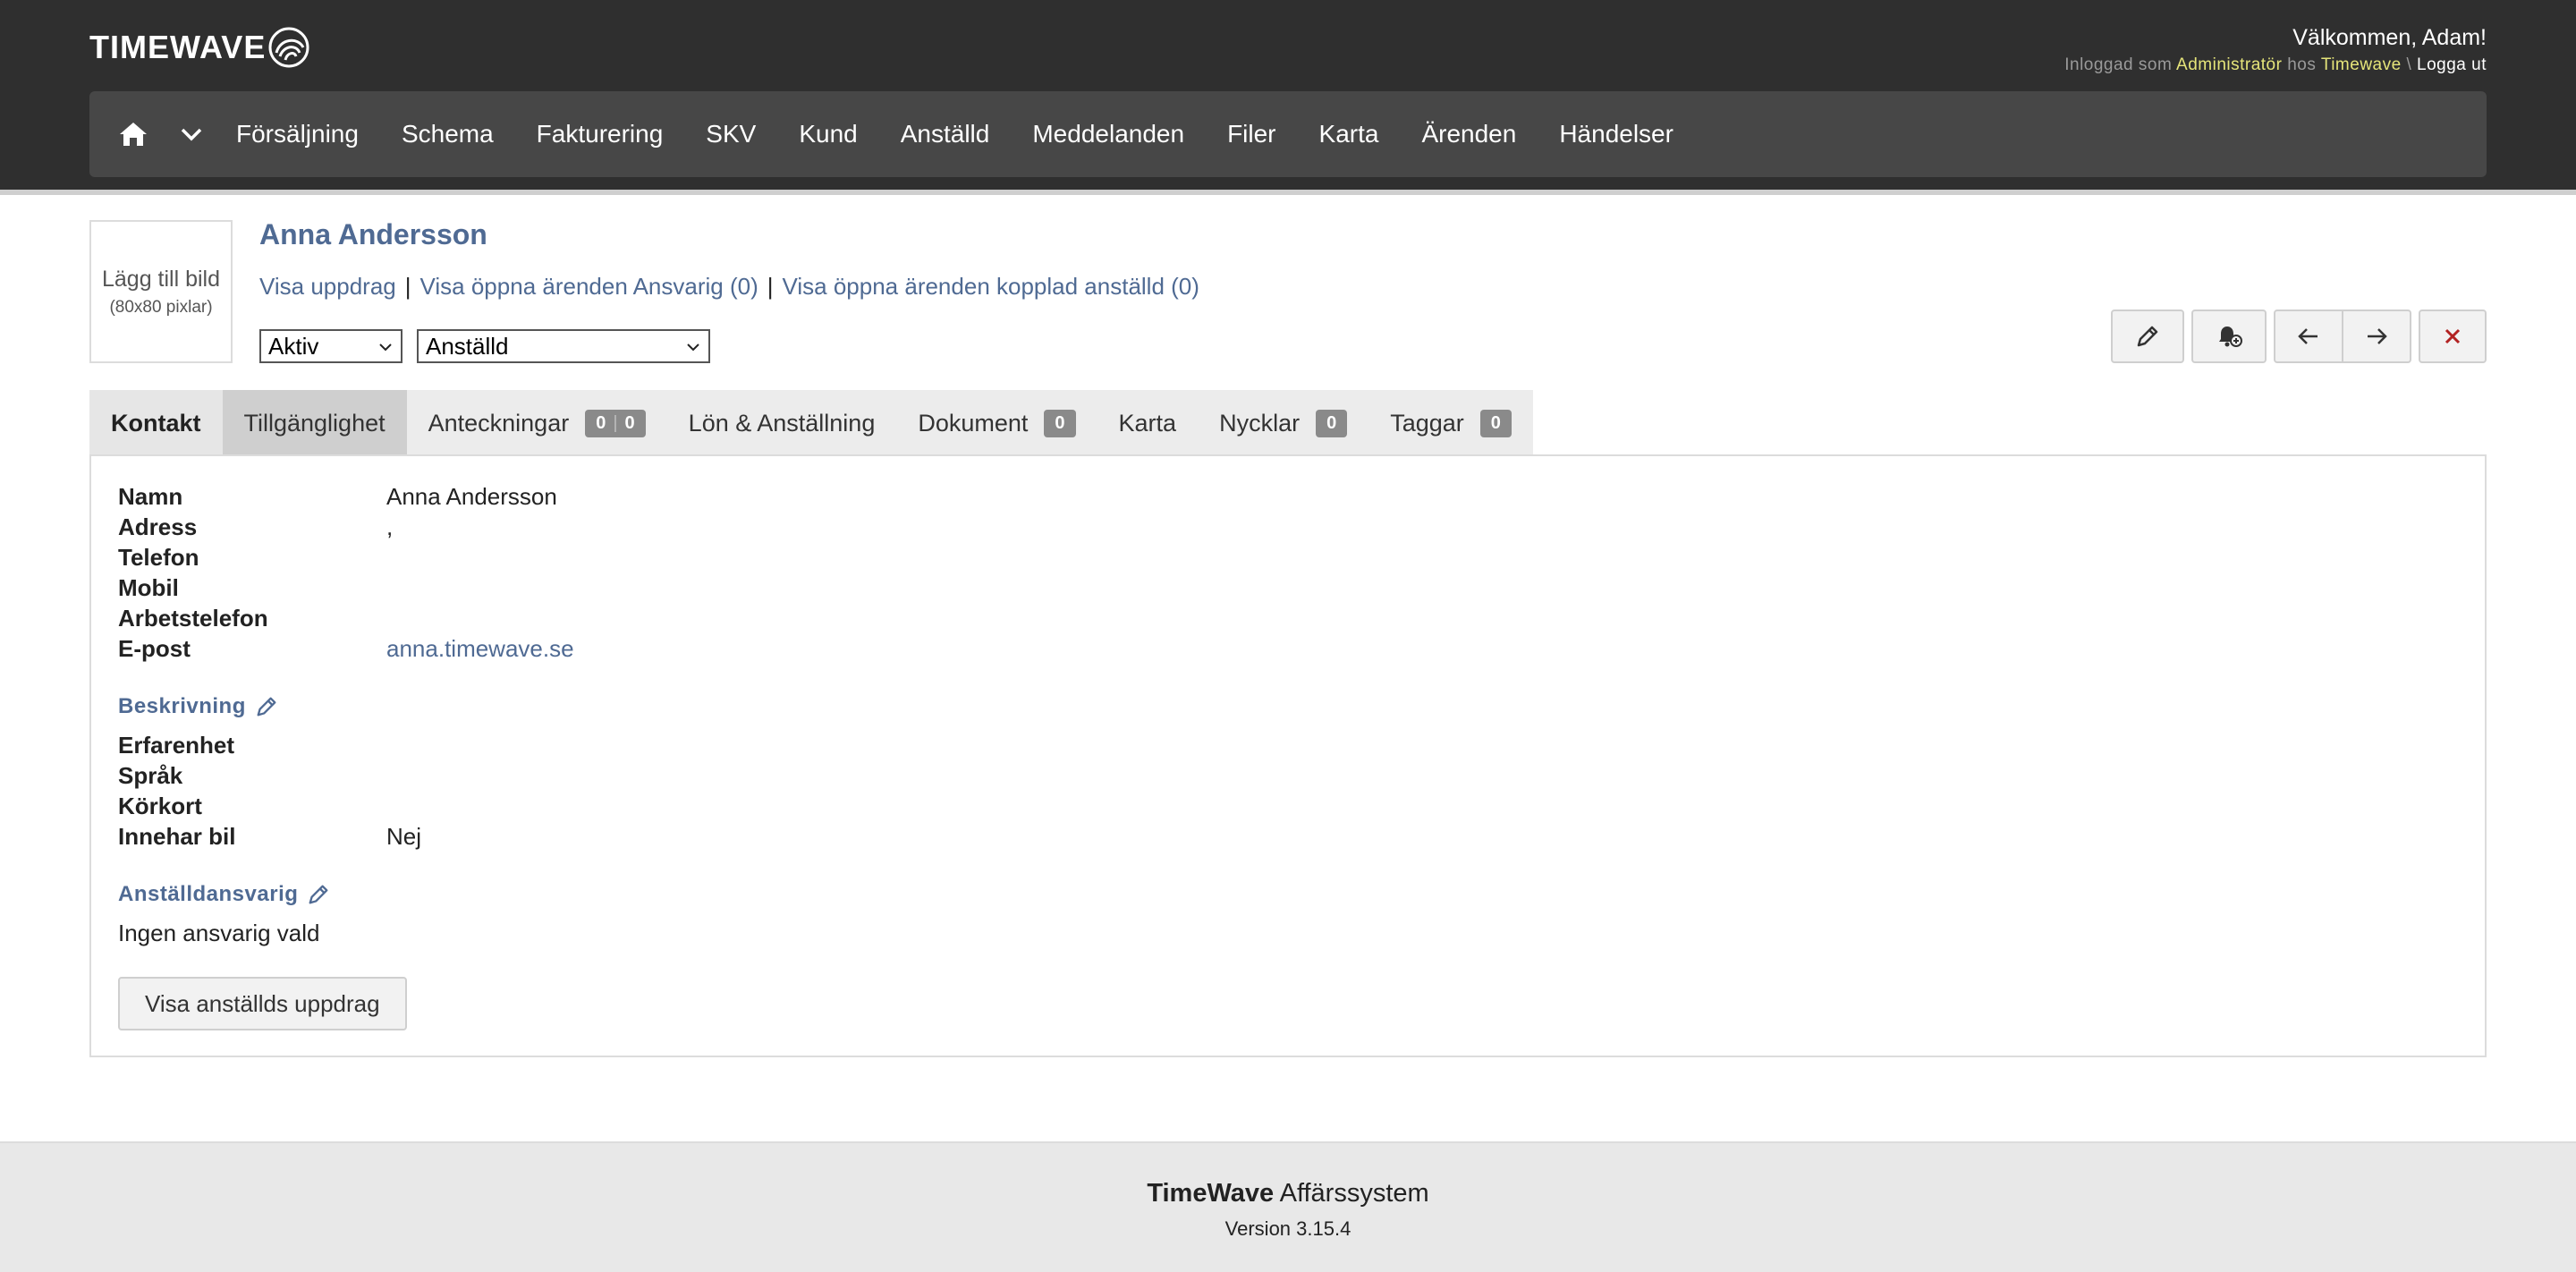  I want to click on manager-section-title: Anställdansvarig, so click(224, 894).